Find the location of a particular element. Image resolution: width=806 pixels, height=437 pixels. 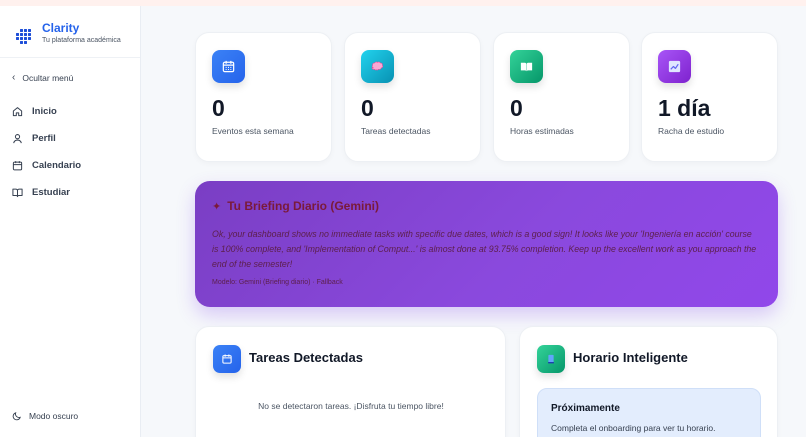

briefing-heading: ✦ Tu Briefing Diario (Gemini) is located at coordinates (295, 206).